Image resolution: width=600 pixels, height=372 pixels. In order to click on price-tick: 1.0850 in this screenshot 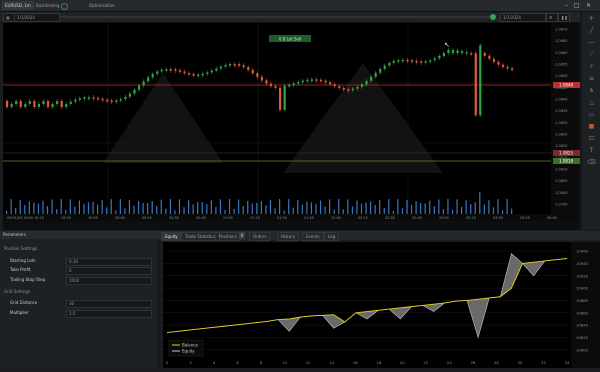, I will do `click(561, 76)`.